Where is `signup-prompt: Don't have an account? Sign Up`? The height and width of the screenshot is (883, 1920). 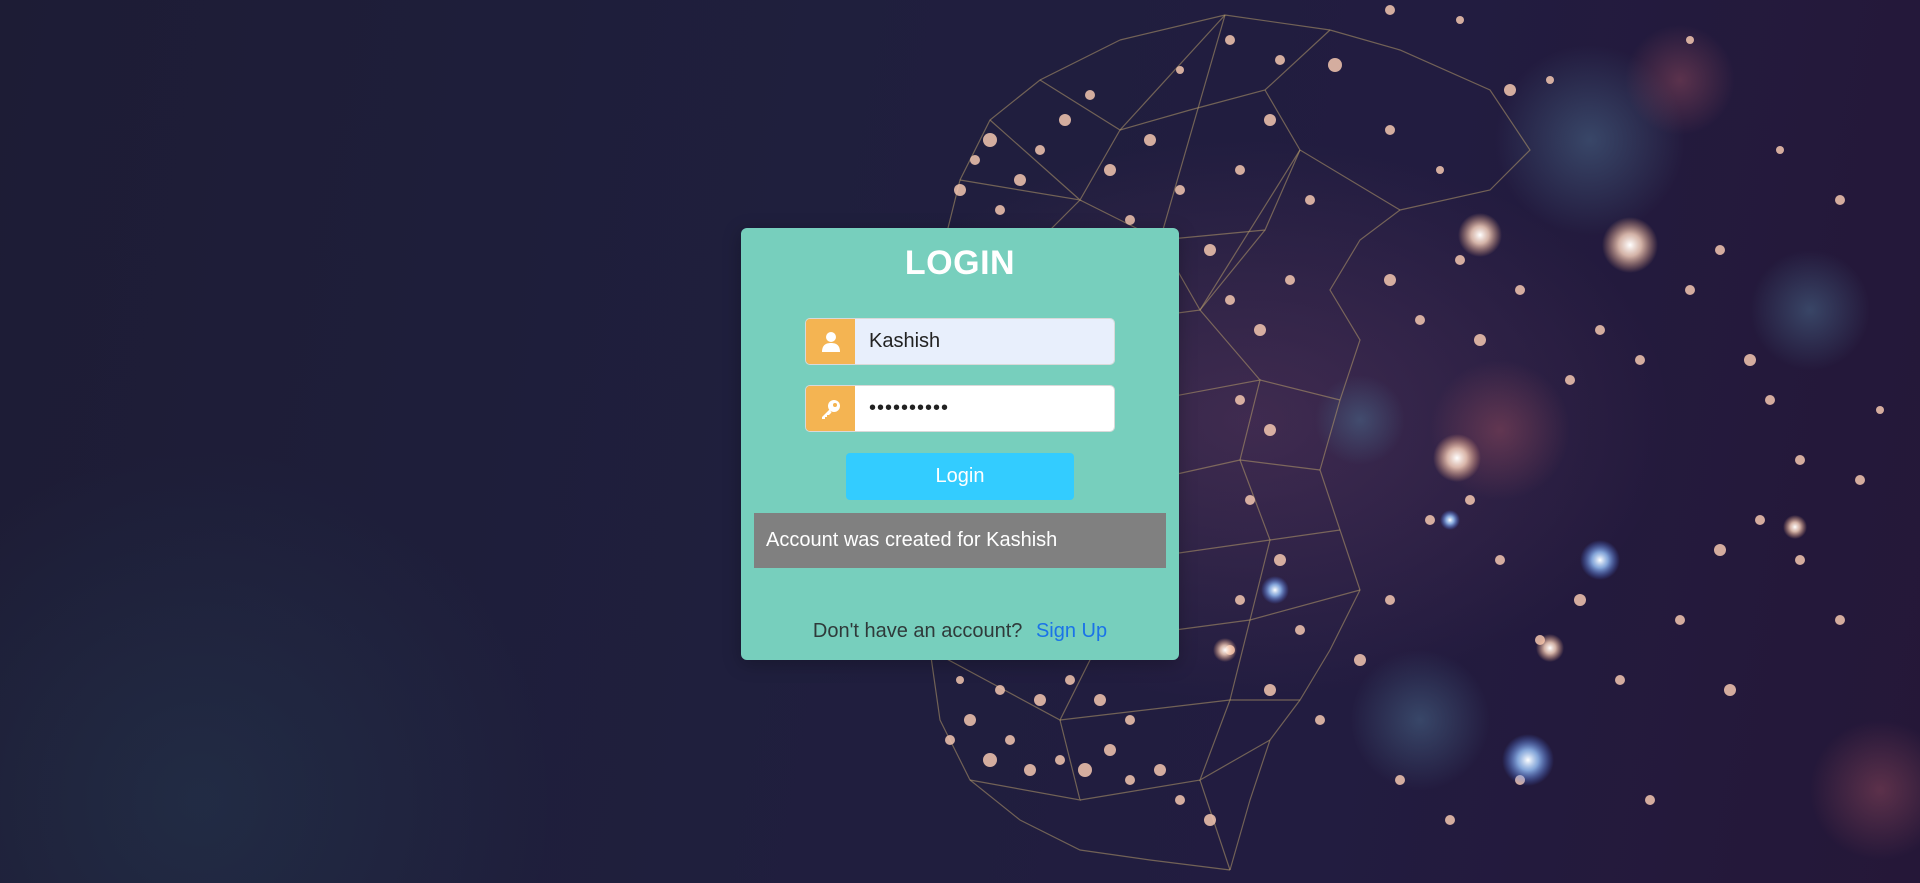 signup-prompt: Don't have an account? Sign Up is located at coordinates (960, 631).